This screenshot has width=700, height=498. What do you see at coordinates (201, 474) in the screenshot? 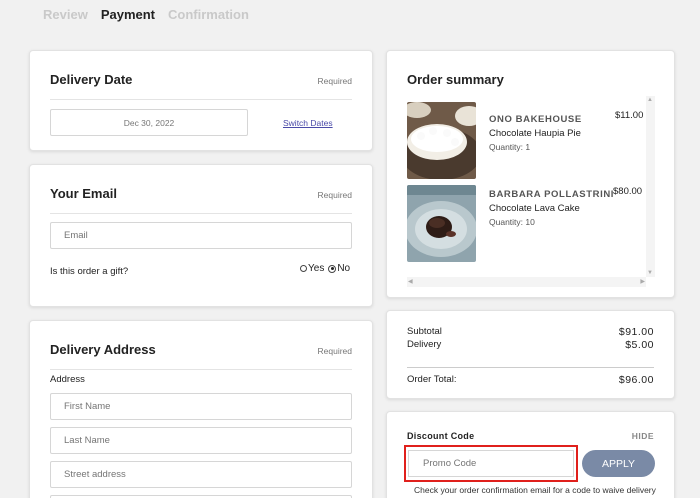
I see `street-address-input` at bounding box center [201, 474].